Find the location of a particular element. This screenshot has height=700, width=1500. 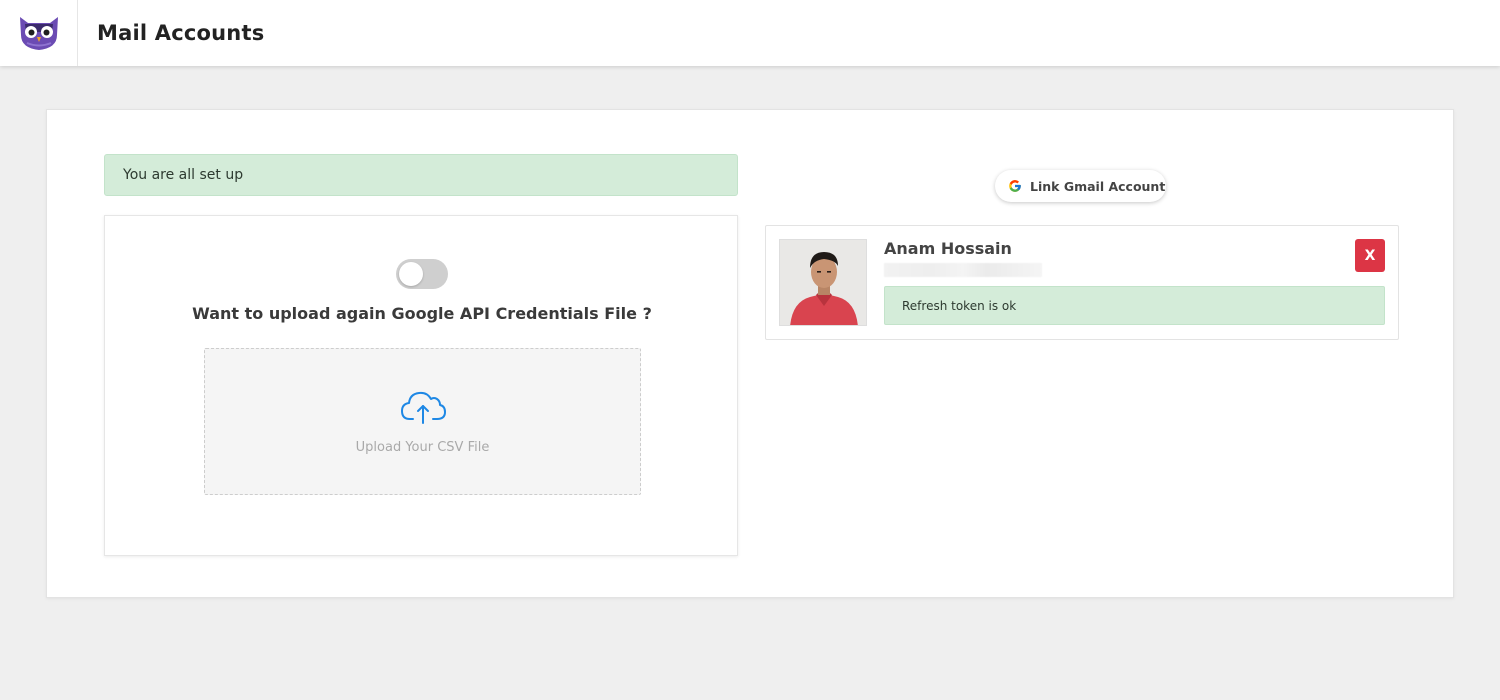

dropzone-label: Upload Your CSV File is located at coordinates (422, 447).